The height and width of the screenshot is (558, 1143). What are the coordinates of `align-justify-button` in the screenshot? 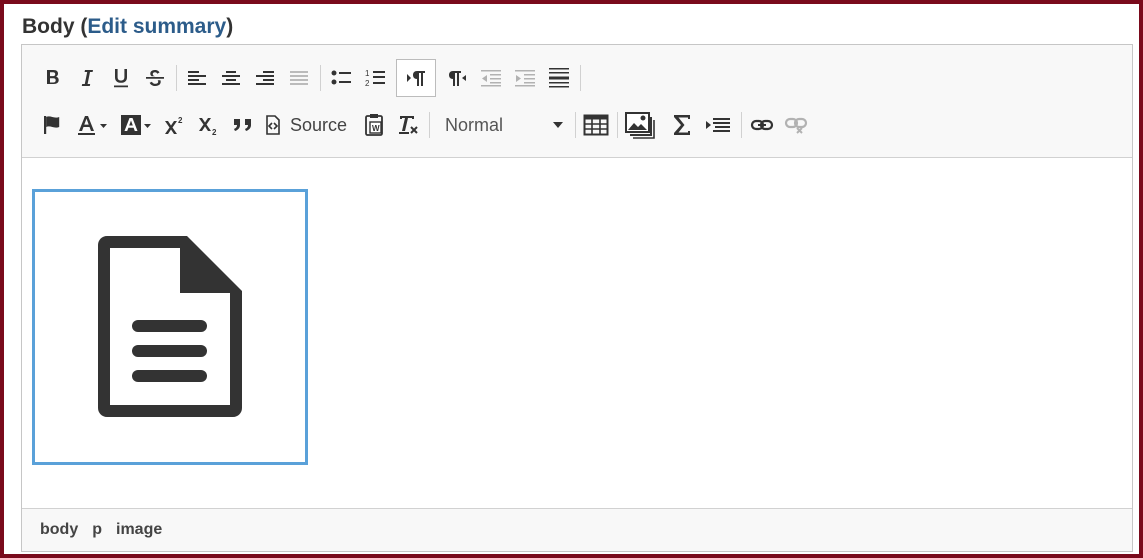 It's located at (299, 78).